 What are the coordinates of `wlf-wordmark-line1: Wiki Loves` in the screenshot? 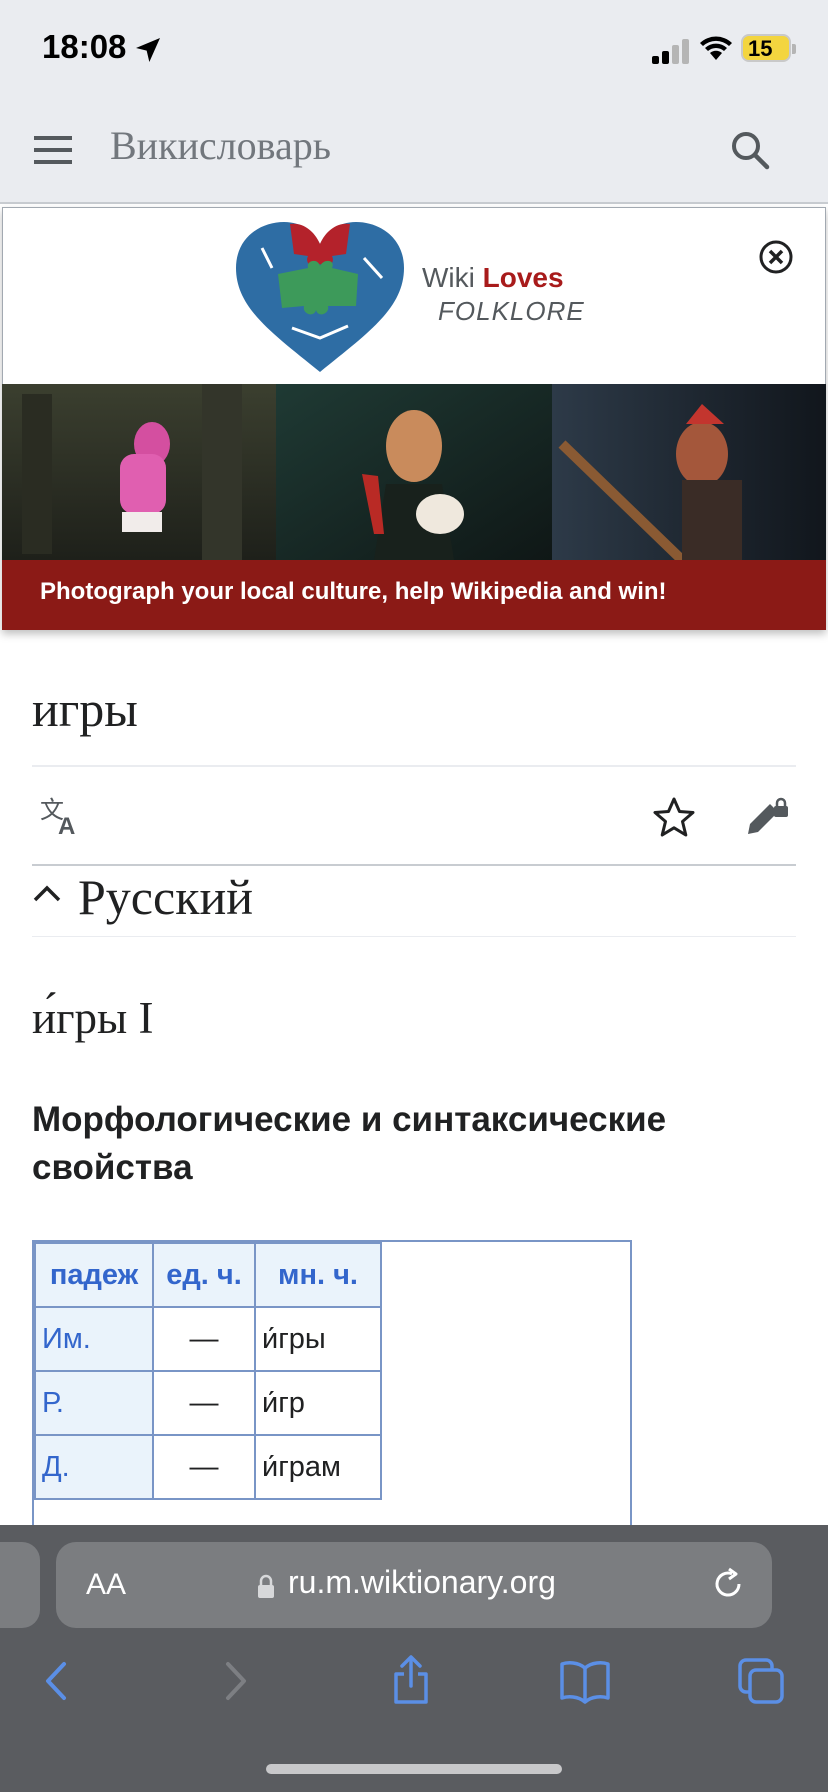 It's located at (493, 278).